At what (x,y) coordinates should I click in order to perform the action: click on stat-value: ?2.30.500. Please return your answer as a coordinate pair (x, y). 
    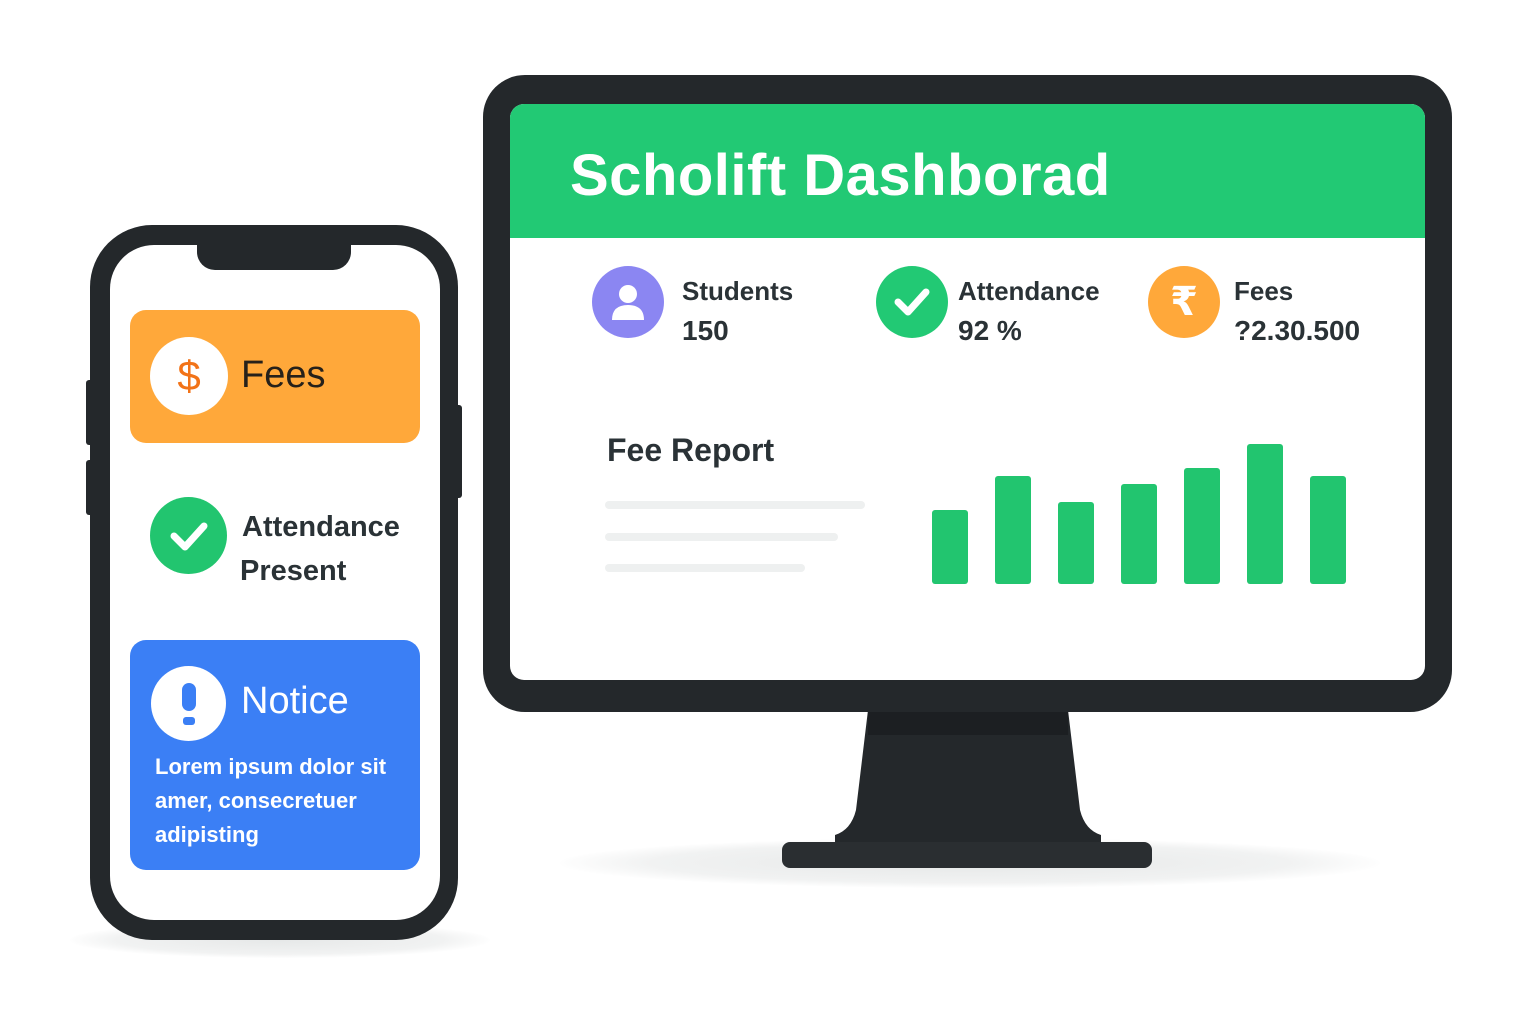
    Looking at the image, I should click on (1297, 330).